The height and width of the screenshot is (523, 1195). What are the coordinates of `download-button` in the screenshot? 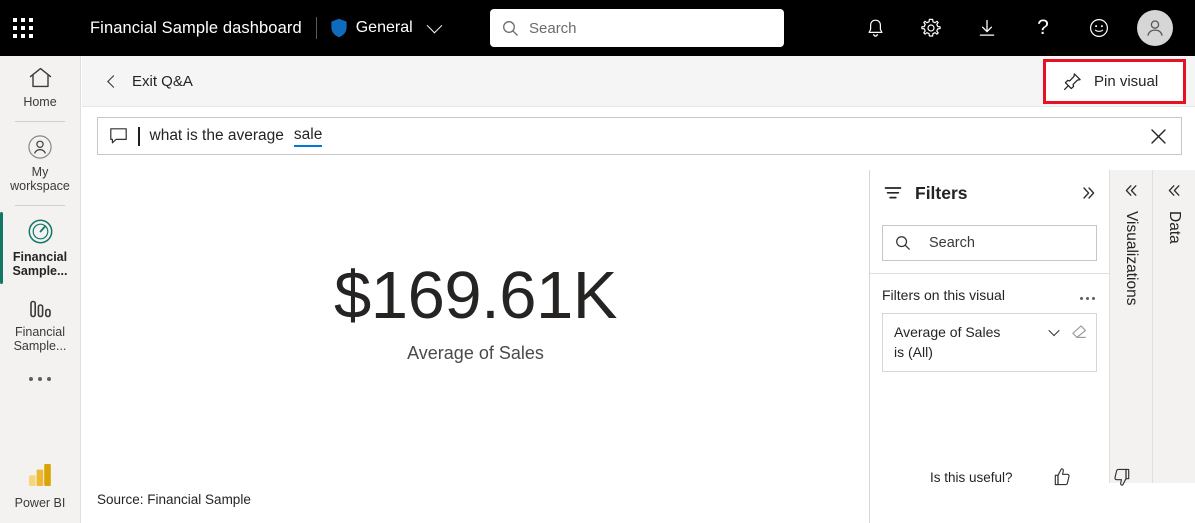 It's located at (987, 28).